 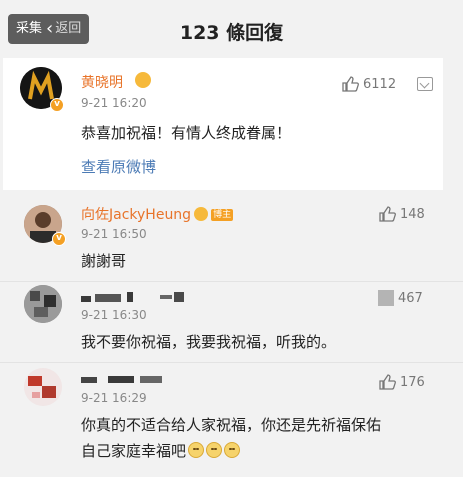 I want to click on top-bar: 采集 ‹ 返回 123 條回復, so click(x=231, y=31).